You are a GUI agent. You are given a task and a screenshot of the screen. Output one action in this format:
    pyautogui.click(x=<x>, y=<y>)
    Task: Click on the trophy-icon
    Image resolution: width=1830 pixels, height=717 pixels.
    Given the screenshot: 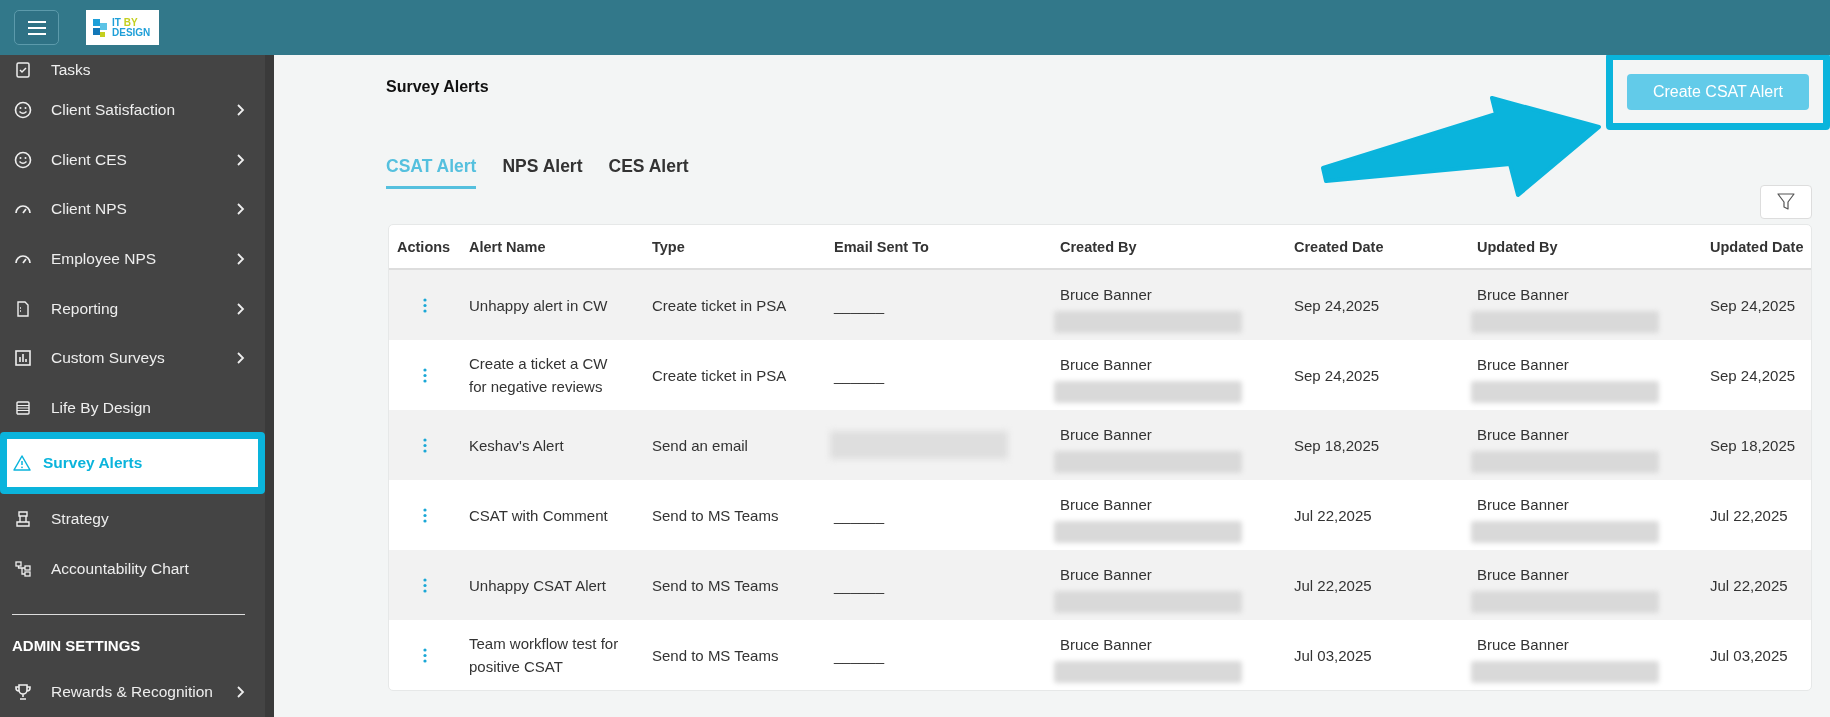 What is the action you would take?
    pyautogui.click(x=23, y=692)
    